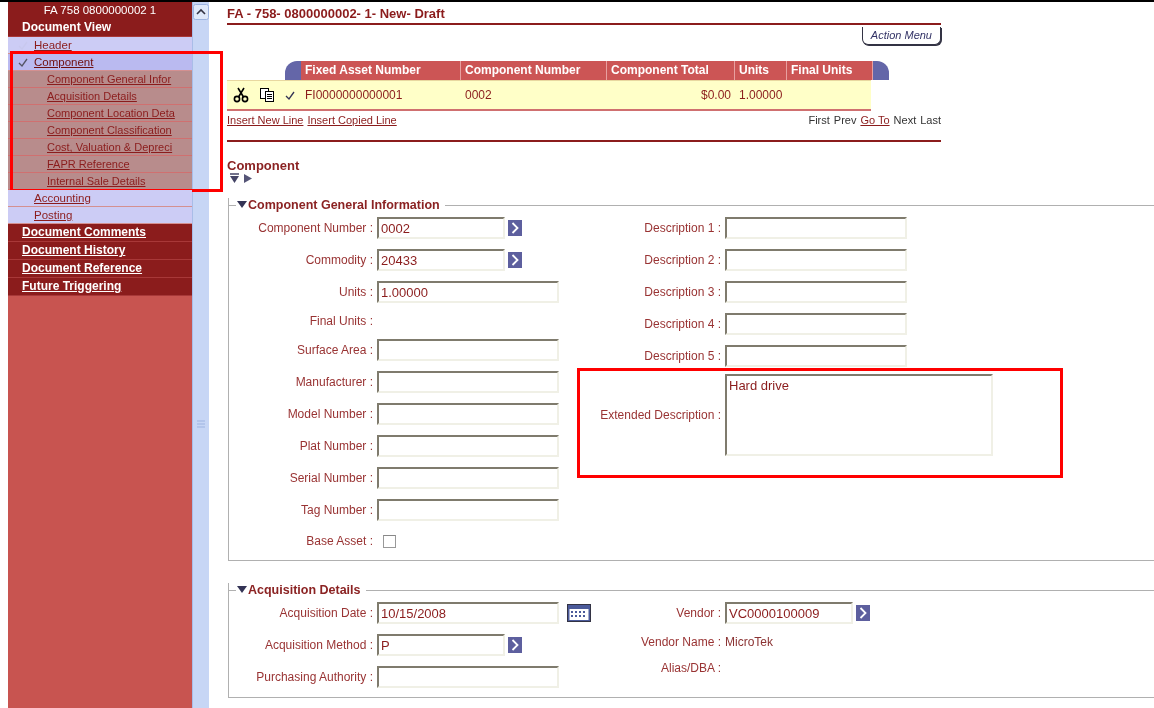  What do you see at coordinates (234, 178) in the screenshot?
I see `down-arrow-icon` at bounding box center [234, 178].